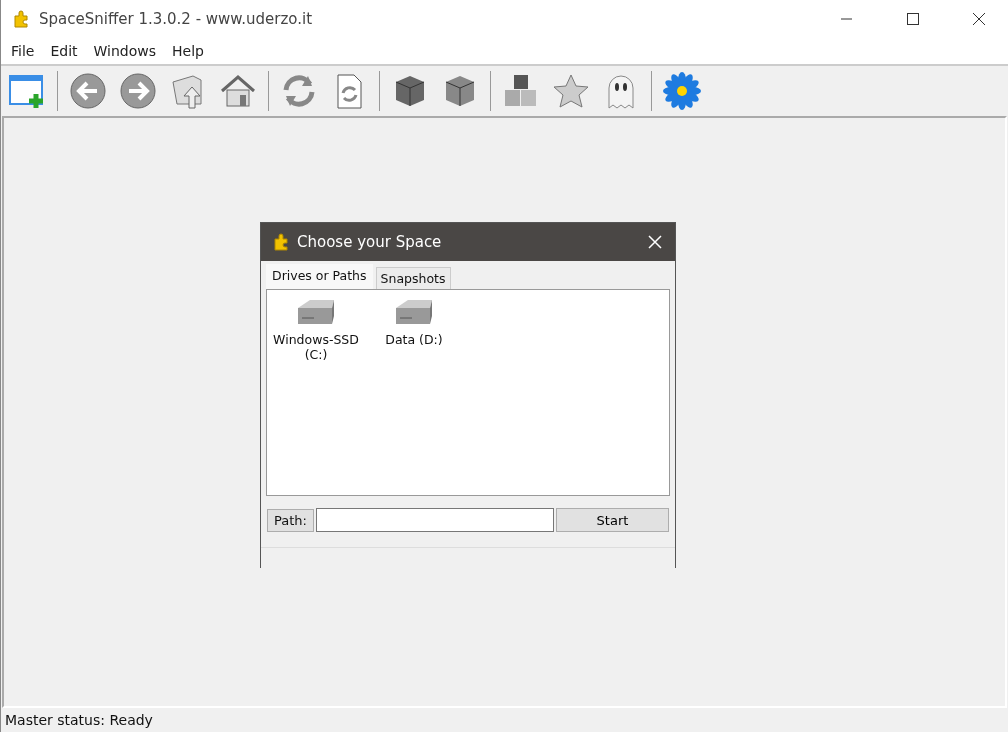  Describe the element at coordinates (188, 51) in the screenshot. I see `menu-item: Help` at that location.